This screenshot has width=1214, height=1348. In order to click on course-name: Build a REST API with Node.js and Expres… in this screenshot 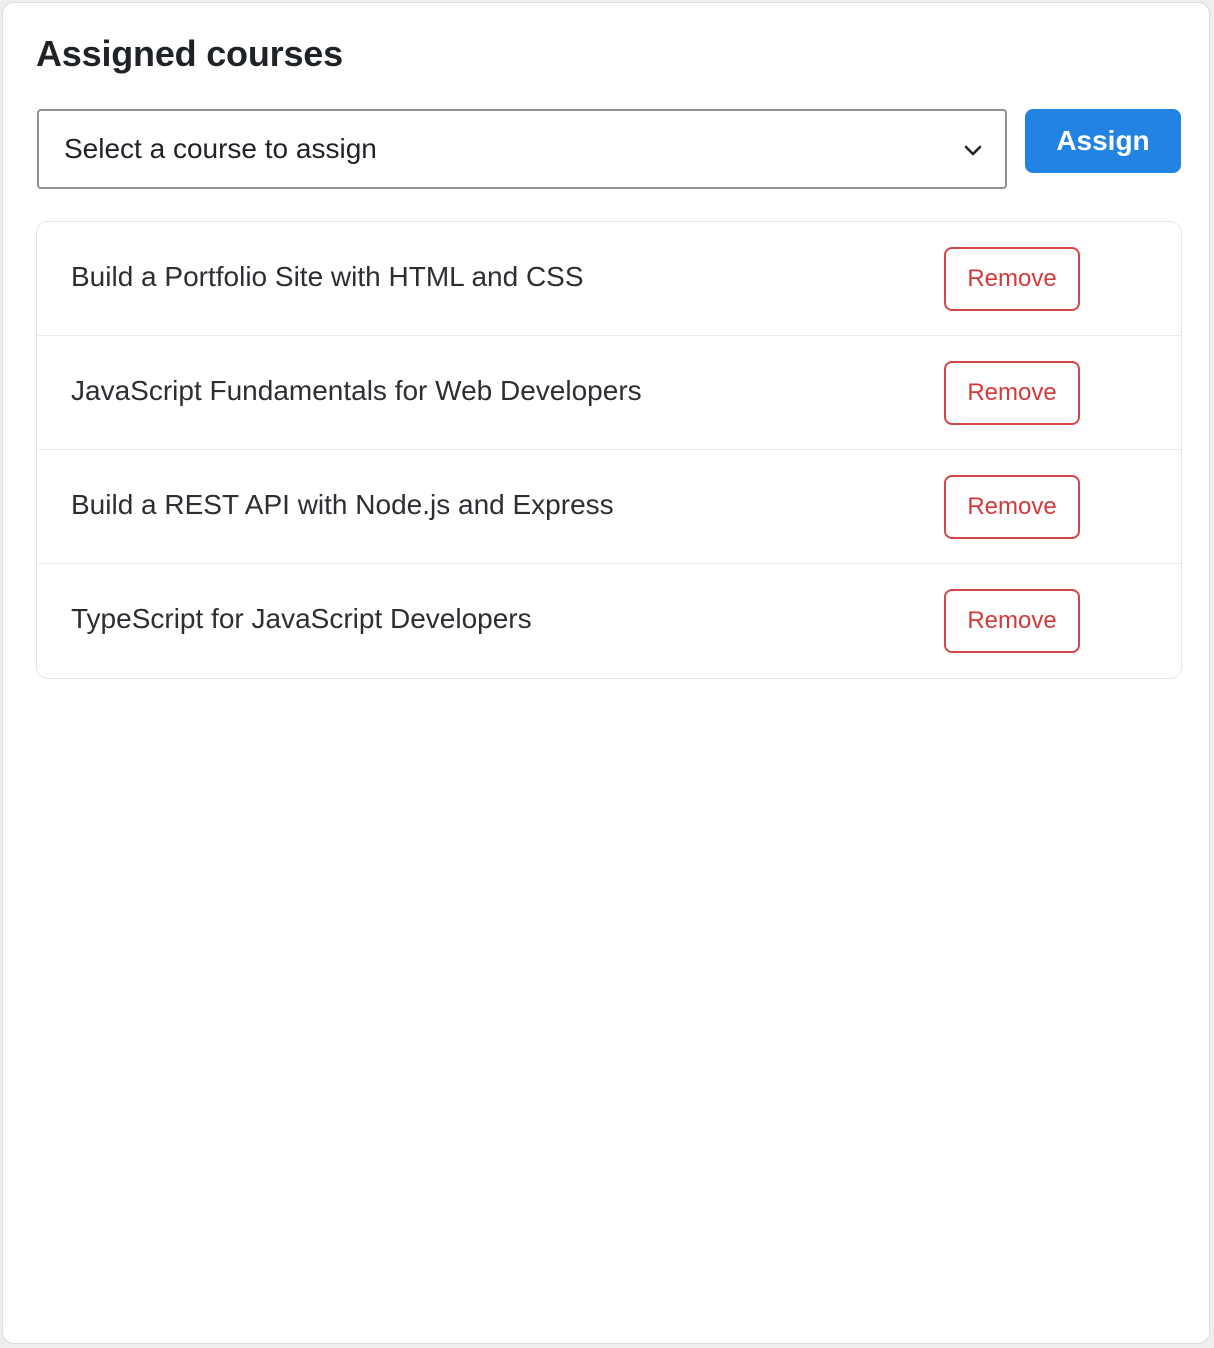, I will do `click(342, 504)`.